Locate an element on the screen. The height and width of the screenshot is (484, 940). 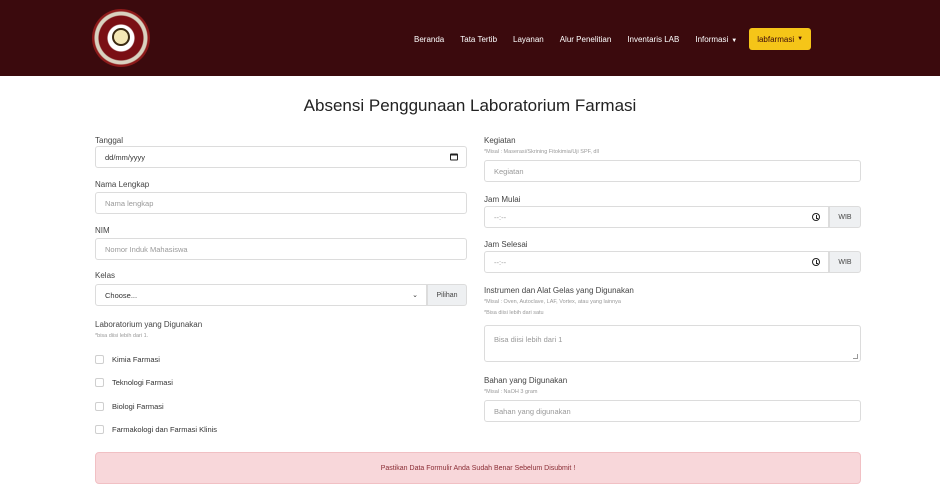
lab-option-biologi: Biologi Farmasi is located at coordinates (129, 406).